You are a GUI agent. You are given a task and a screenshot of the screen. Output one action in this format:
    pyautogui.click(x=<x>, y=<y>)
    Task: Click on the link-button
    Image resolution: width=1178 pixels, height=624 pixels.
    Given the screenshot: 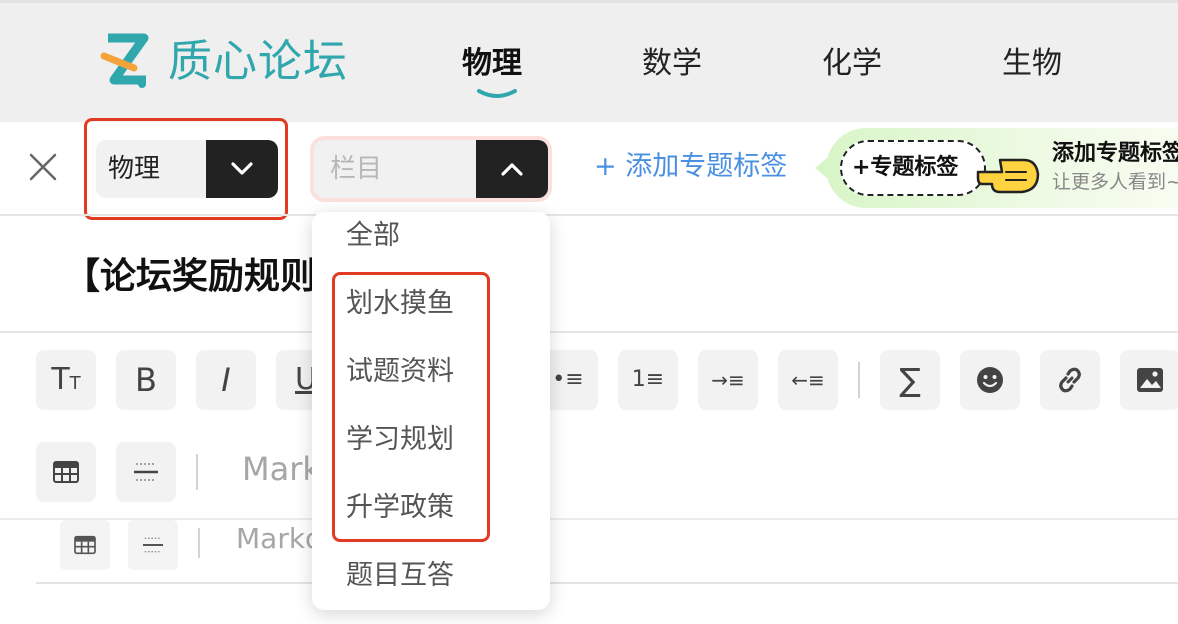 What is the action you would take?
    pyautogui.click(x=1070, y=380)
    